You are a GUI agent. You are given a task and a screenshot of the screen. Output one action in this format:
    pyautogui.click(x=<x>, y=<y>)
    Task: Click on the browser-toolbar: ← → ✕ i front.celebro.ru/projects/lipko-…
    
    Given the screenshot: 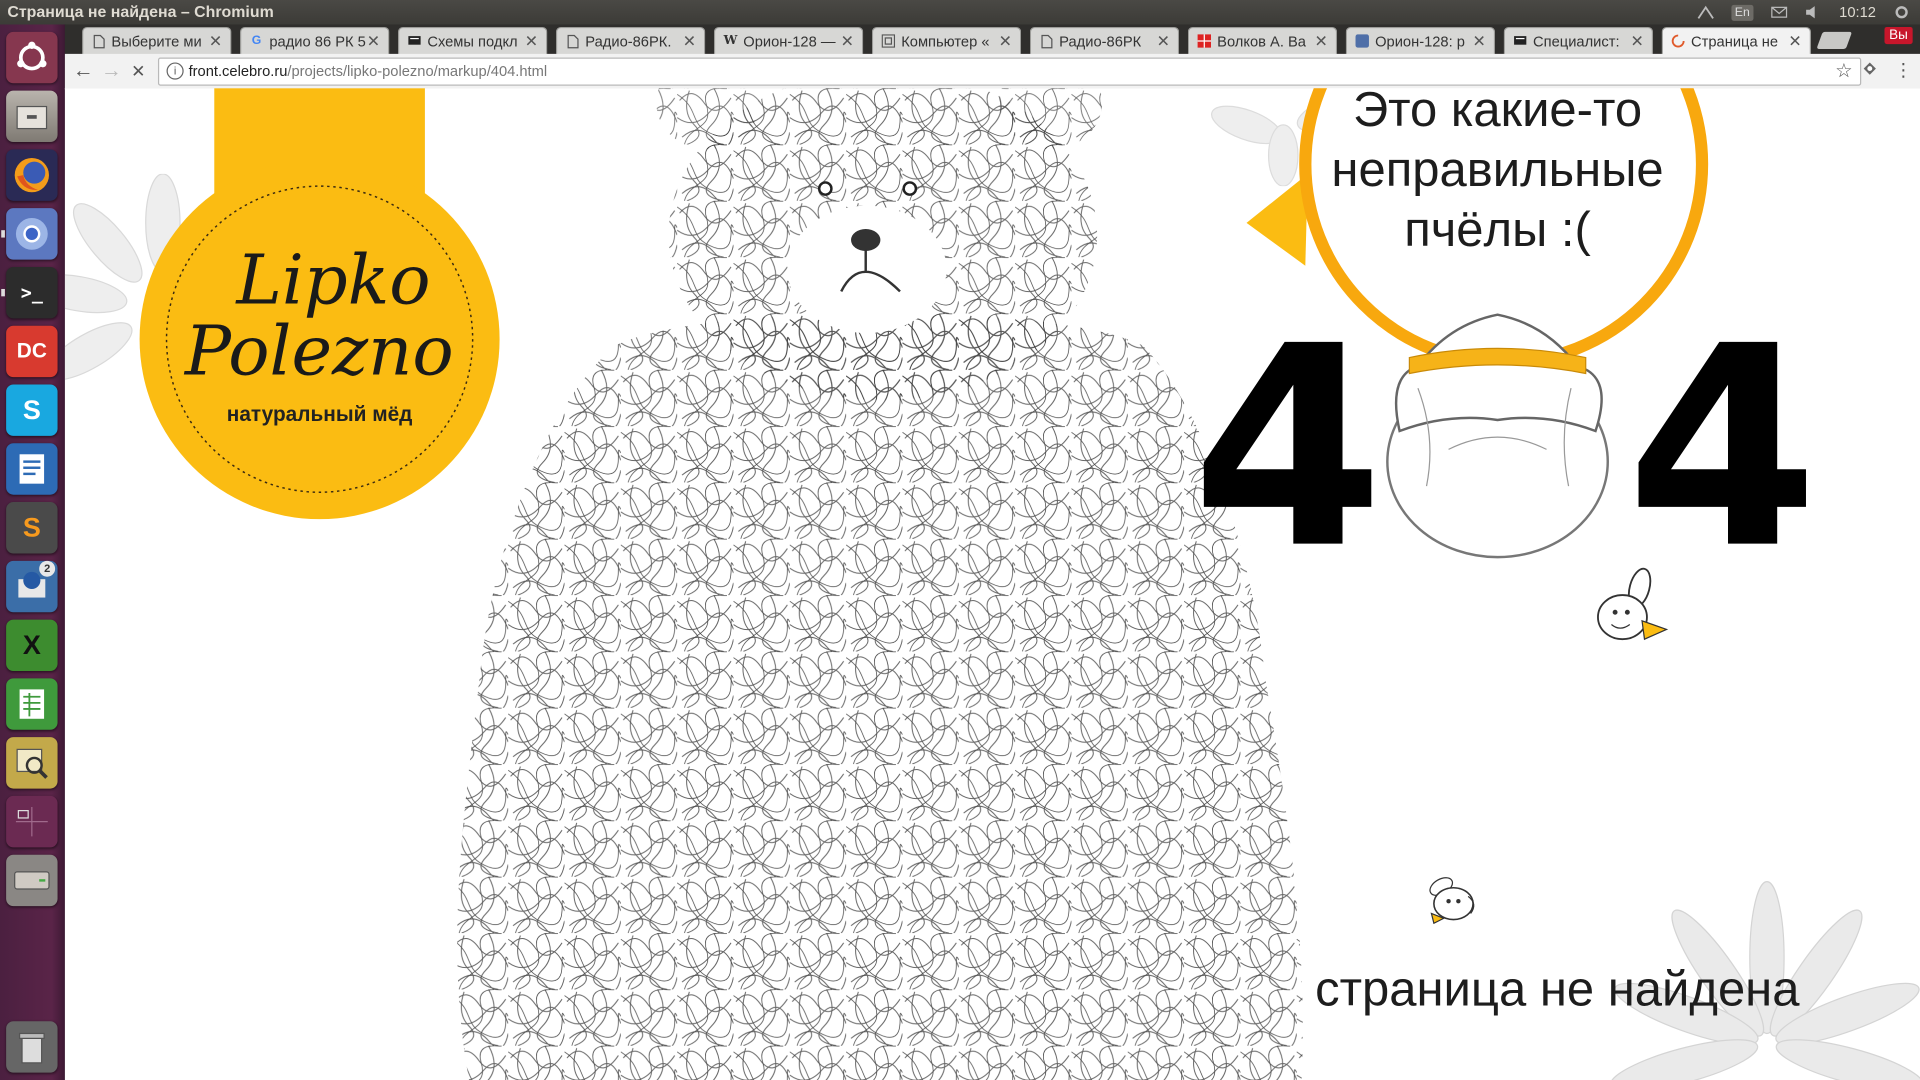 What is the action you would take?
    pyautogui.click(x=992, y=71)
    